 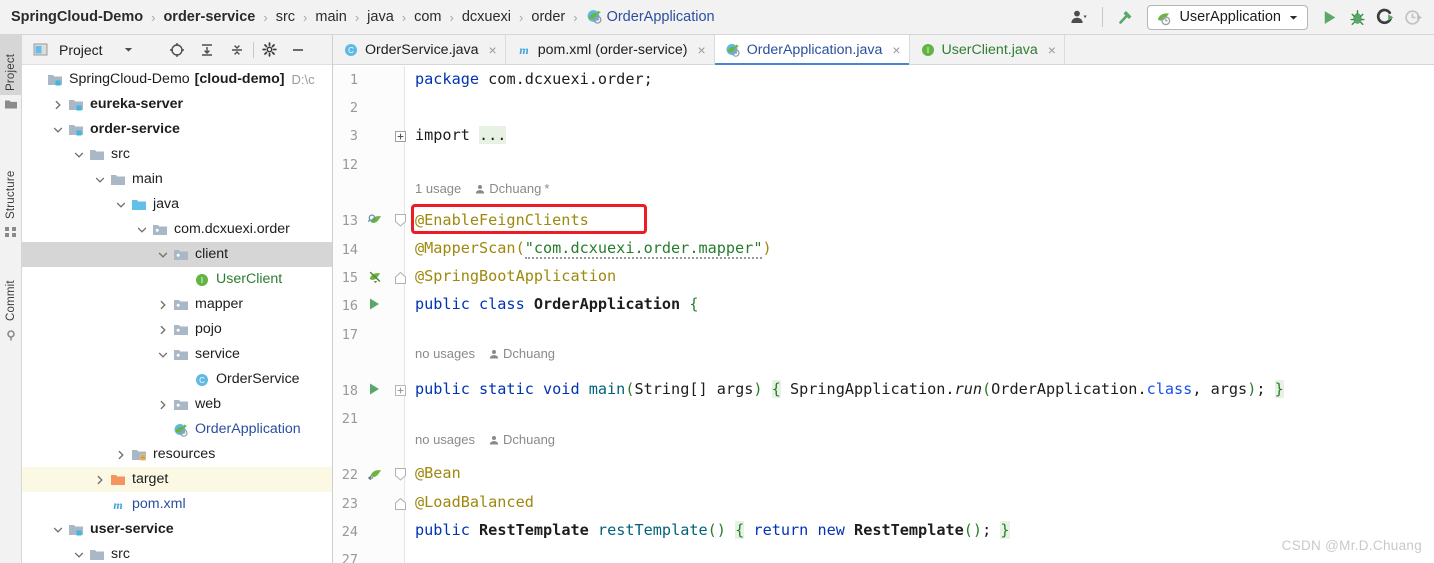 What do you see at coordinates (419, 49) in the screenshot?
I see `editor-tab-orderservice-java: C OrderService.java ×` at bounding box center [419, 49].